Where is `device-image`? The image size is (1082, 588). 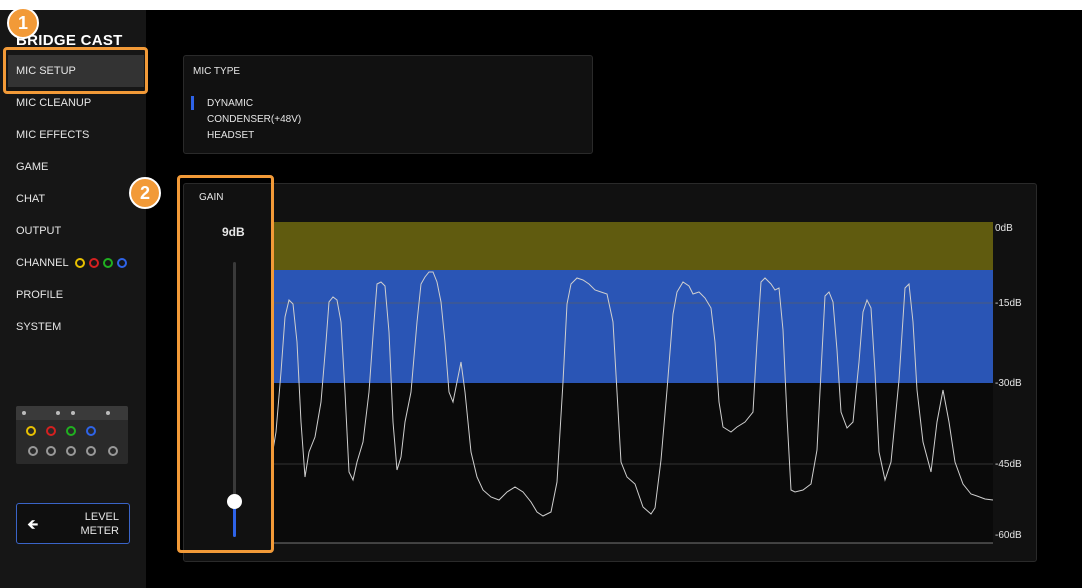 device-image is located at coordinates (72, 435).